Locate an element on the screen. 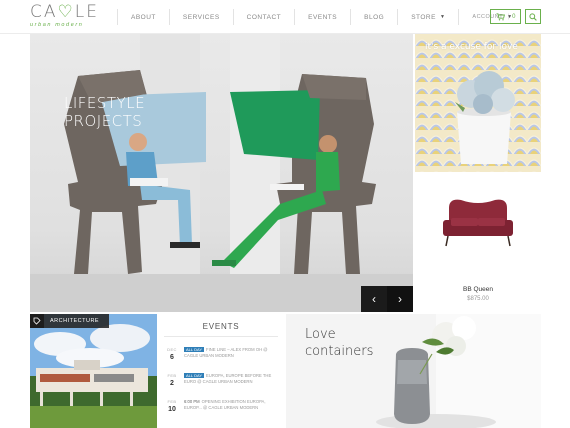 This screenshot has width=570, height=428. nav-store-label: STORE is located at coordinates (423, 17).